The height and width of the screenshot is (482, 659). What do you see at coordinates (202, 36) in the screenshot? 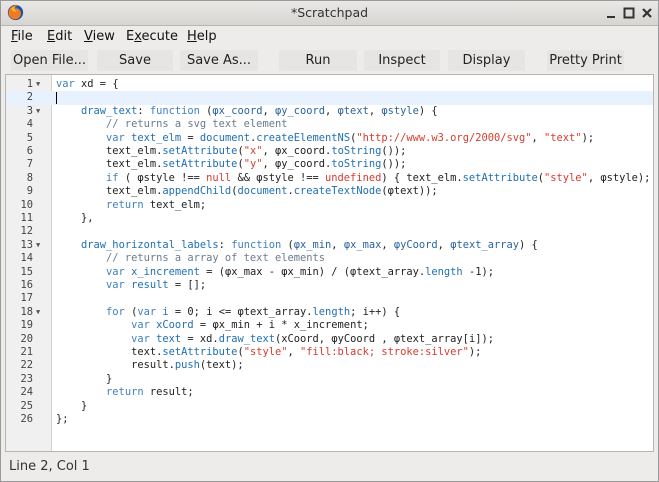
I see `menu-help: Help` at bounding box center [202, 36].